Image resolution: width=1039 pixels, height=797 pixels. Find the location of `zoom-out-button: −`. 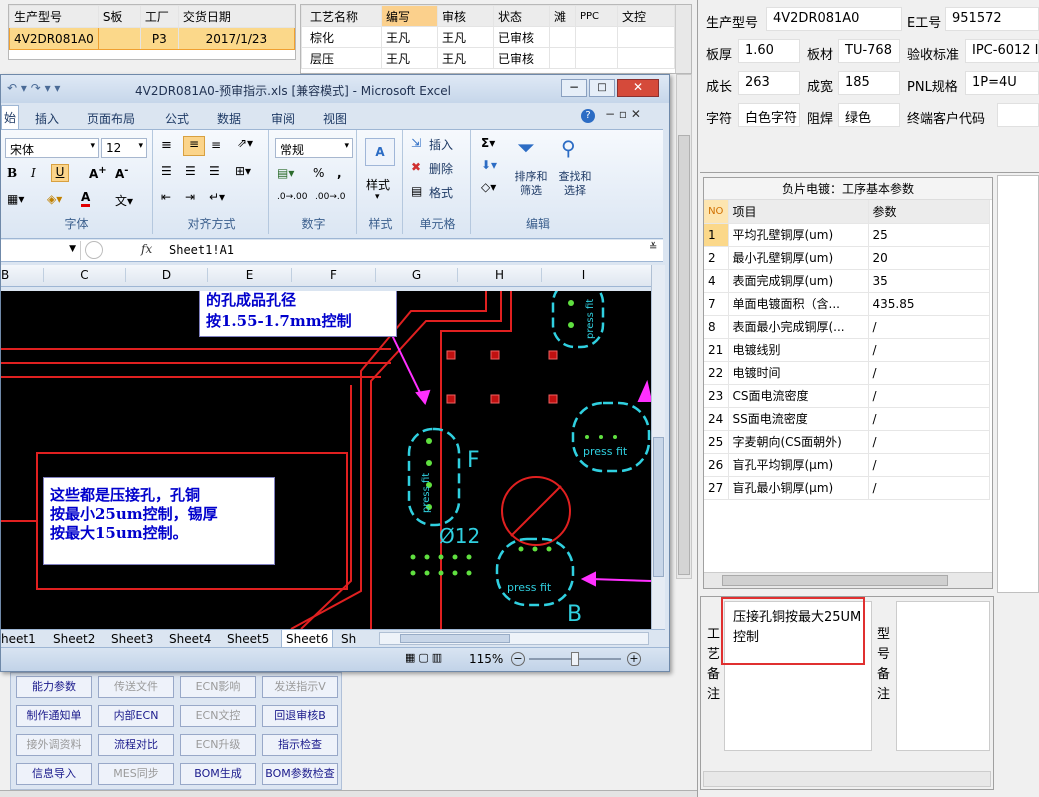

zoom-out-button: − is located at coordinates (518, 659).